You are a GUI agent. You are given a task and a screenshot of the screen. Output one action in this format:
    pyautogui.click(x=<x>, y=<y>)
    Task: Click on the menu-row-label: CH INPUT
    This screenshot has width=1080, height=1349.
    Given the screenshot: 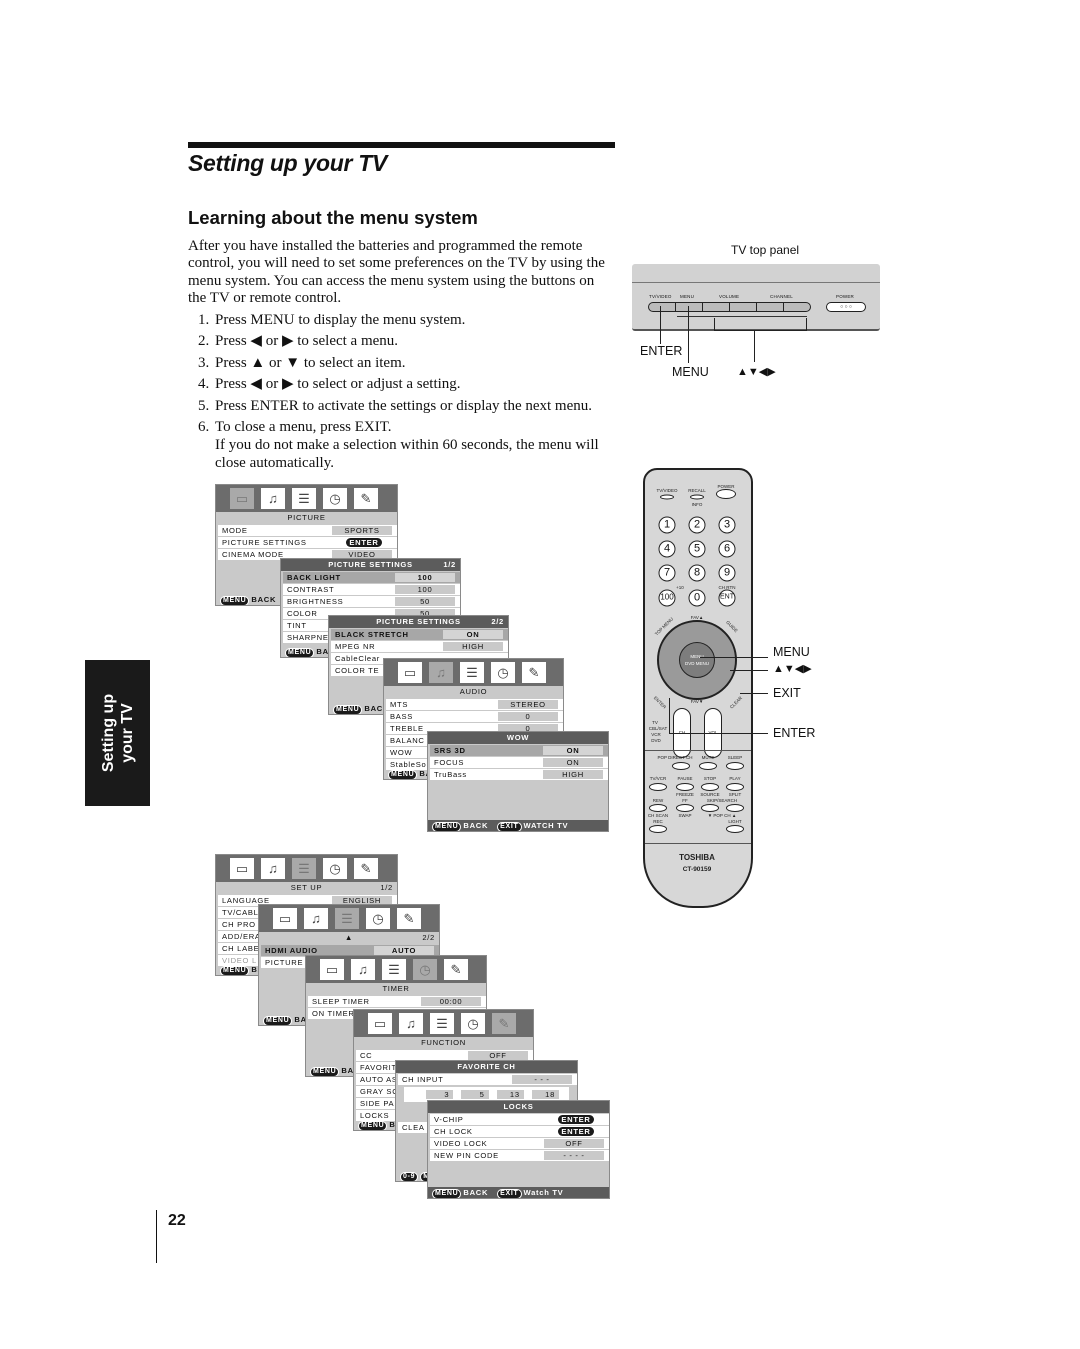 What is the action you would take?
    pyautogui.click(x=423, y=1079)
    